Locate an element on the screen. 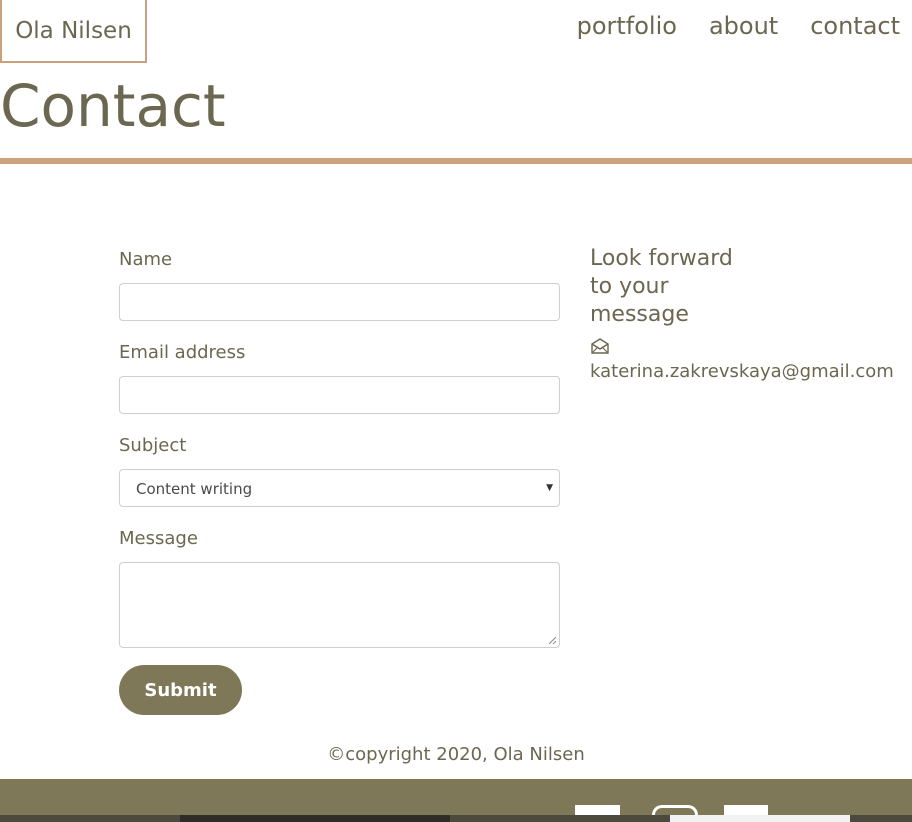  brand-logo: Ola Nilsen is located at coordinates (73, 31).